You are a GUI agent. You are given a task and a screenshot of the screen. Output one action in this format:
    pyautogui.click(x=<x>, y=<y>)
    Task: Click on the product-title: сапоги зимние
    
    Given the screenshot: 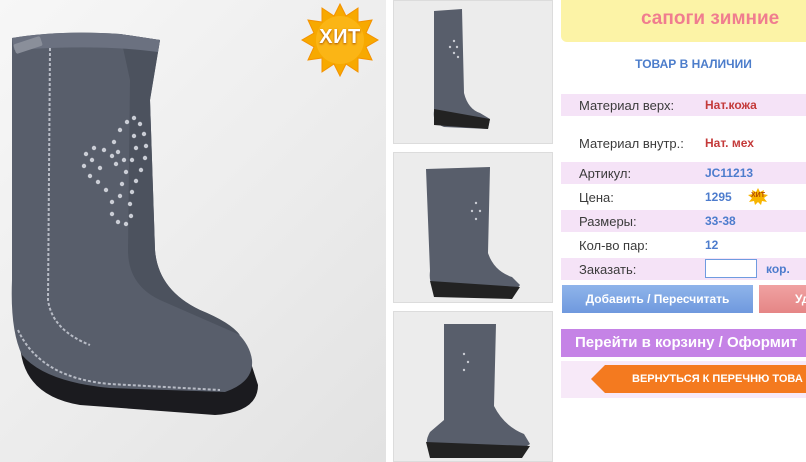 What is the action you would take?
    pyautogui.click(x=710, y=18)
    